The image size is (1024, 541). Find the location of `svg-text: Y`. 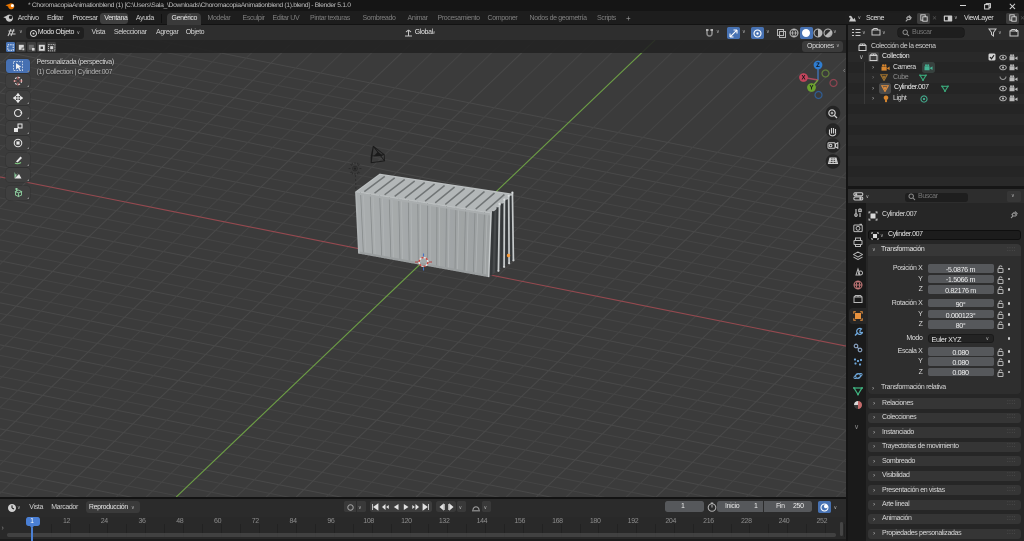

svg-text: Y is located at coordinates (811, 89).